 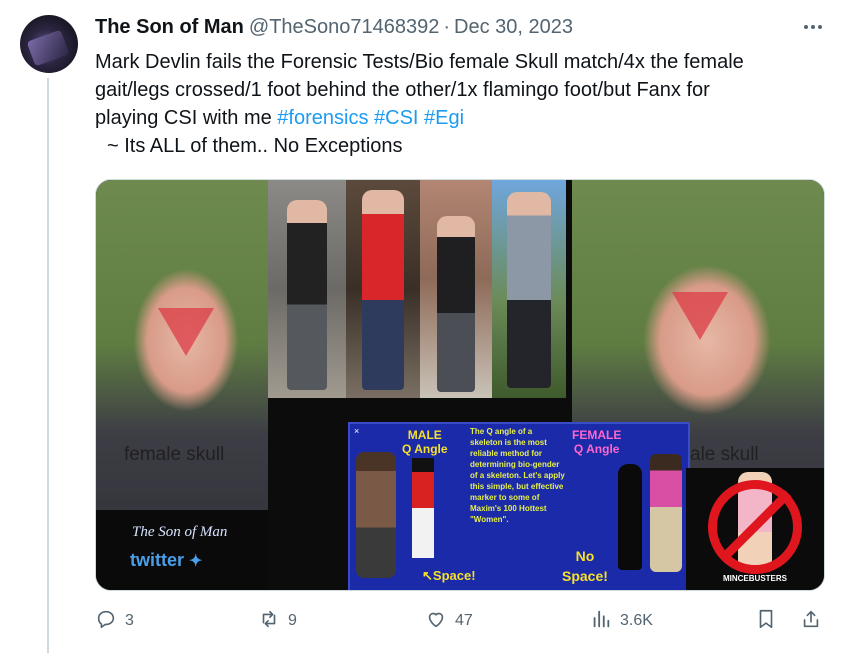 I want to click on reply-button: 3, so click(x=114, y=621).